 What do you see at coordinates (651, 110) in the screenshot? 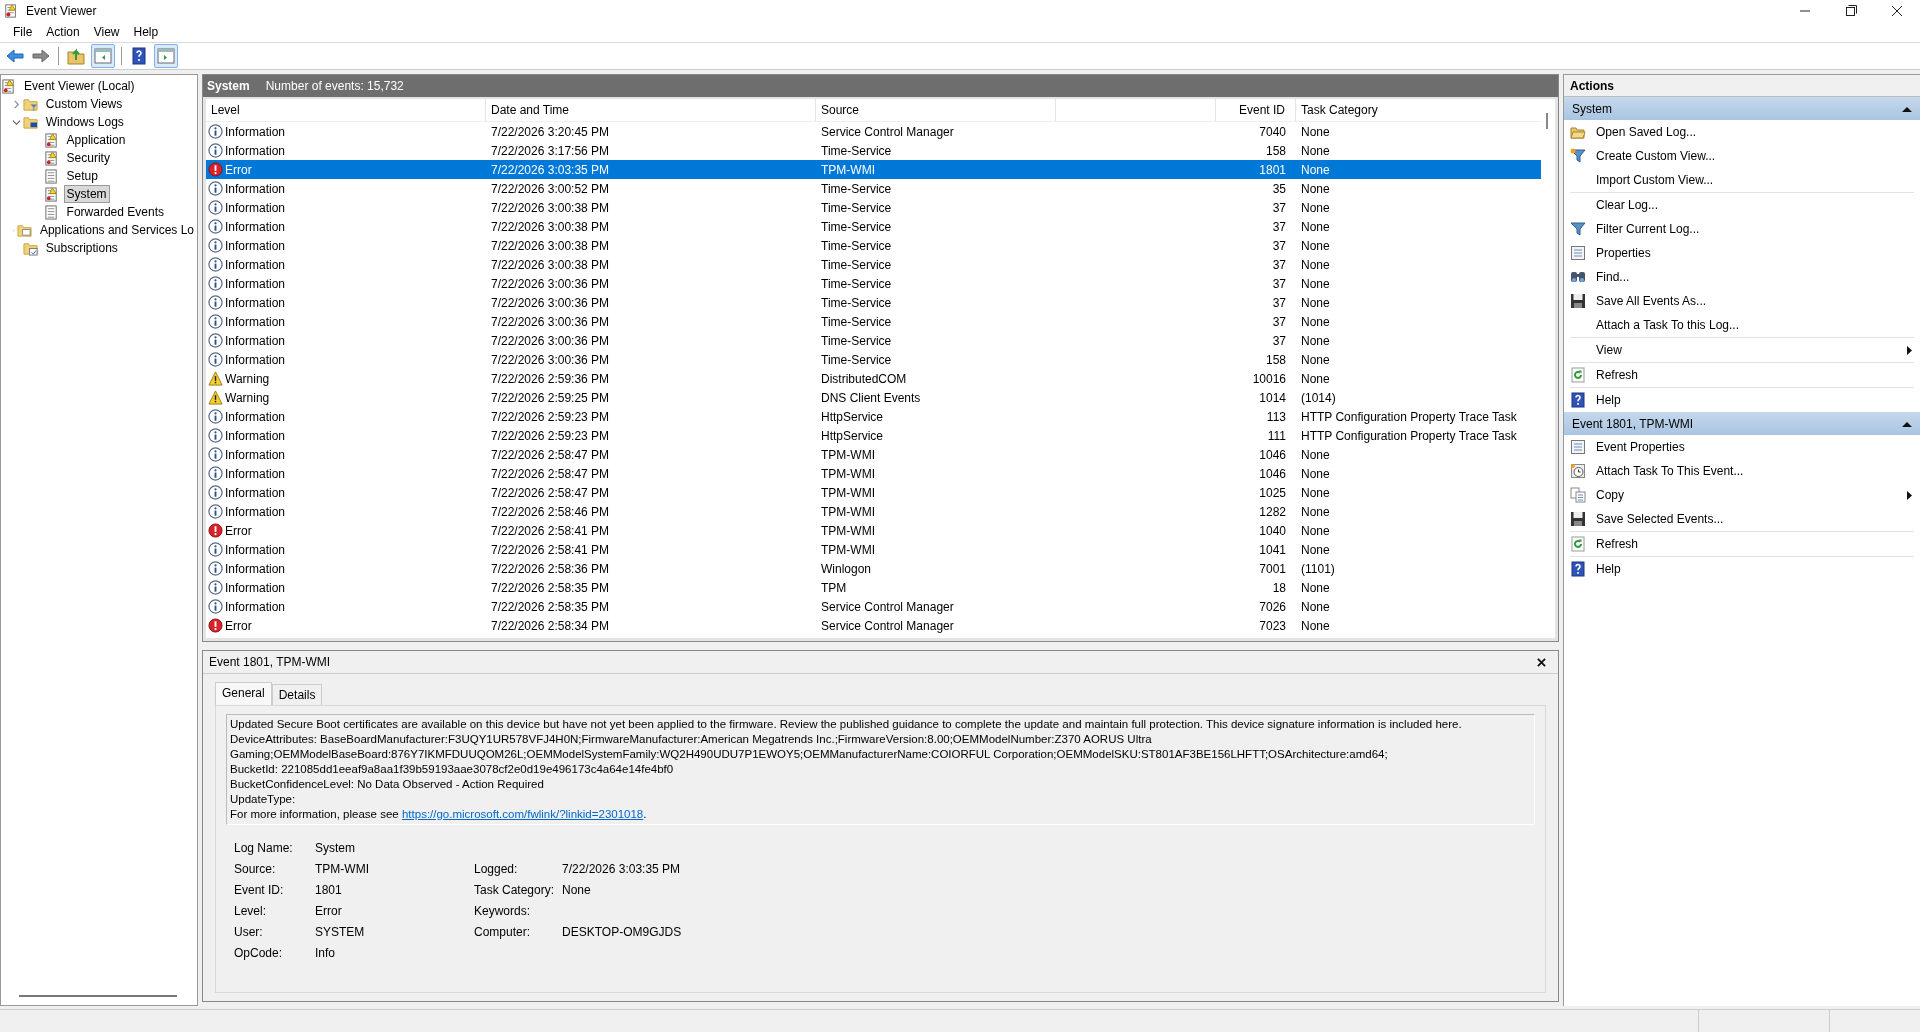
I see `column-header: Date and Time` at bounding box center [651, 110].